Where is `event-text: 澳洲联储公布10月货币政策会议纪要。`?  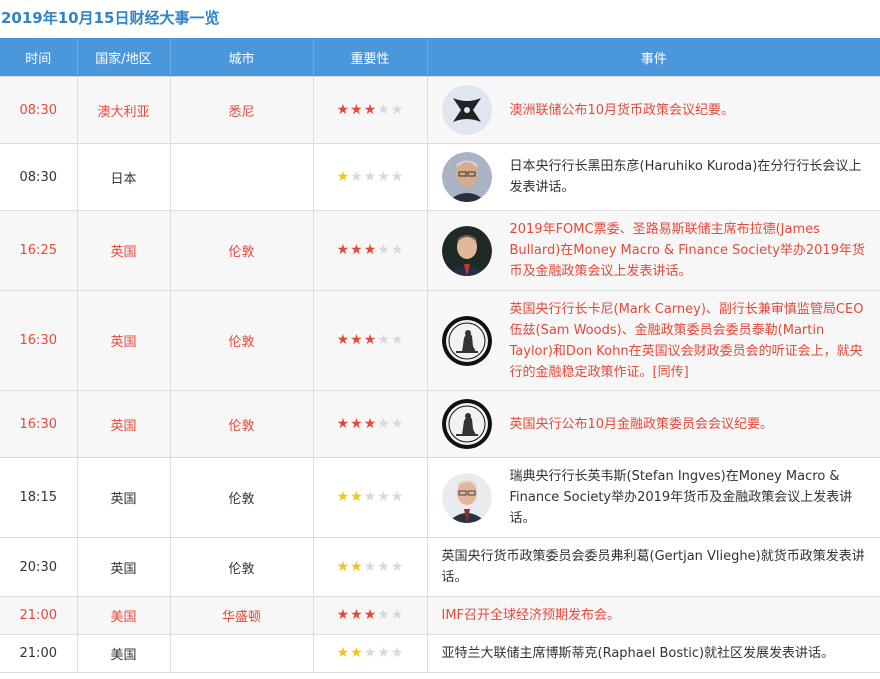 event-text: 澳洲联储公布10月货币政策会议纪要。 is located at coordinates (622, 110).